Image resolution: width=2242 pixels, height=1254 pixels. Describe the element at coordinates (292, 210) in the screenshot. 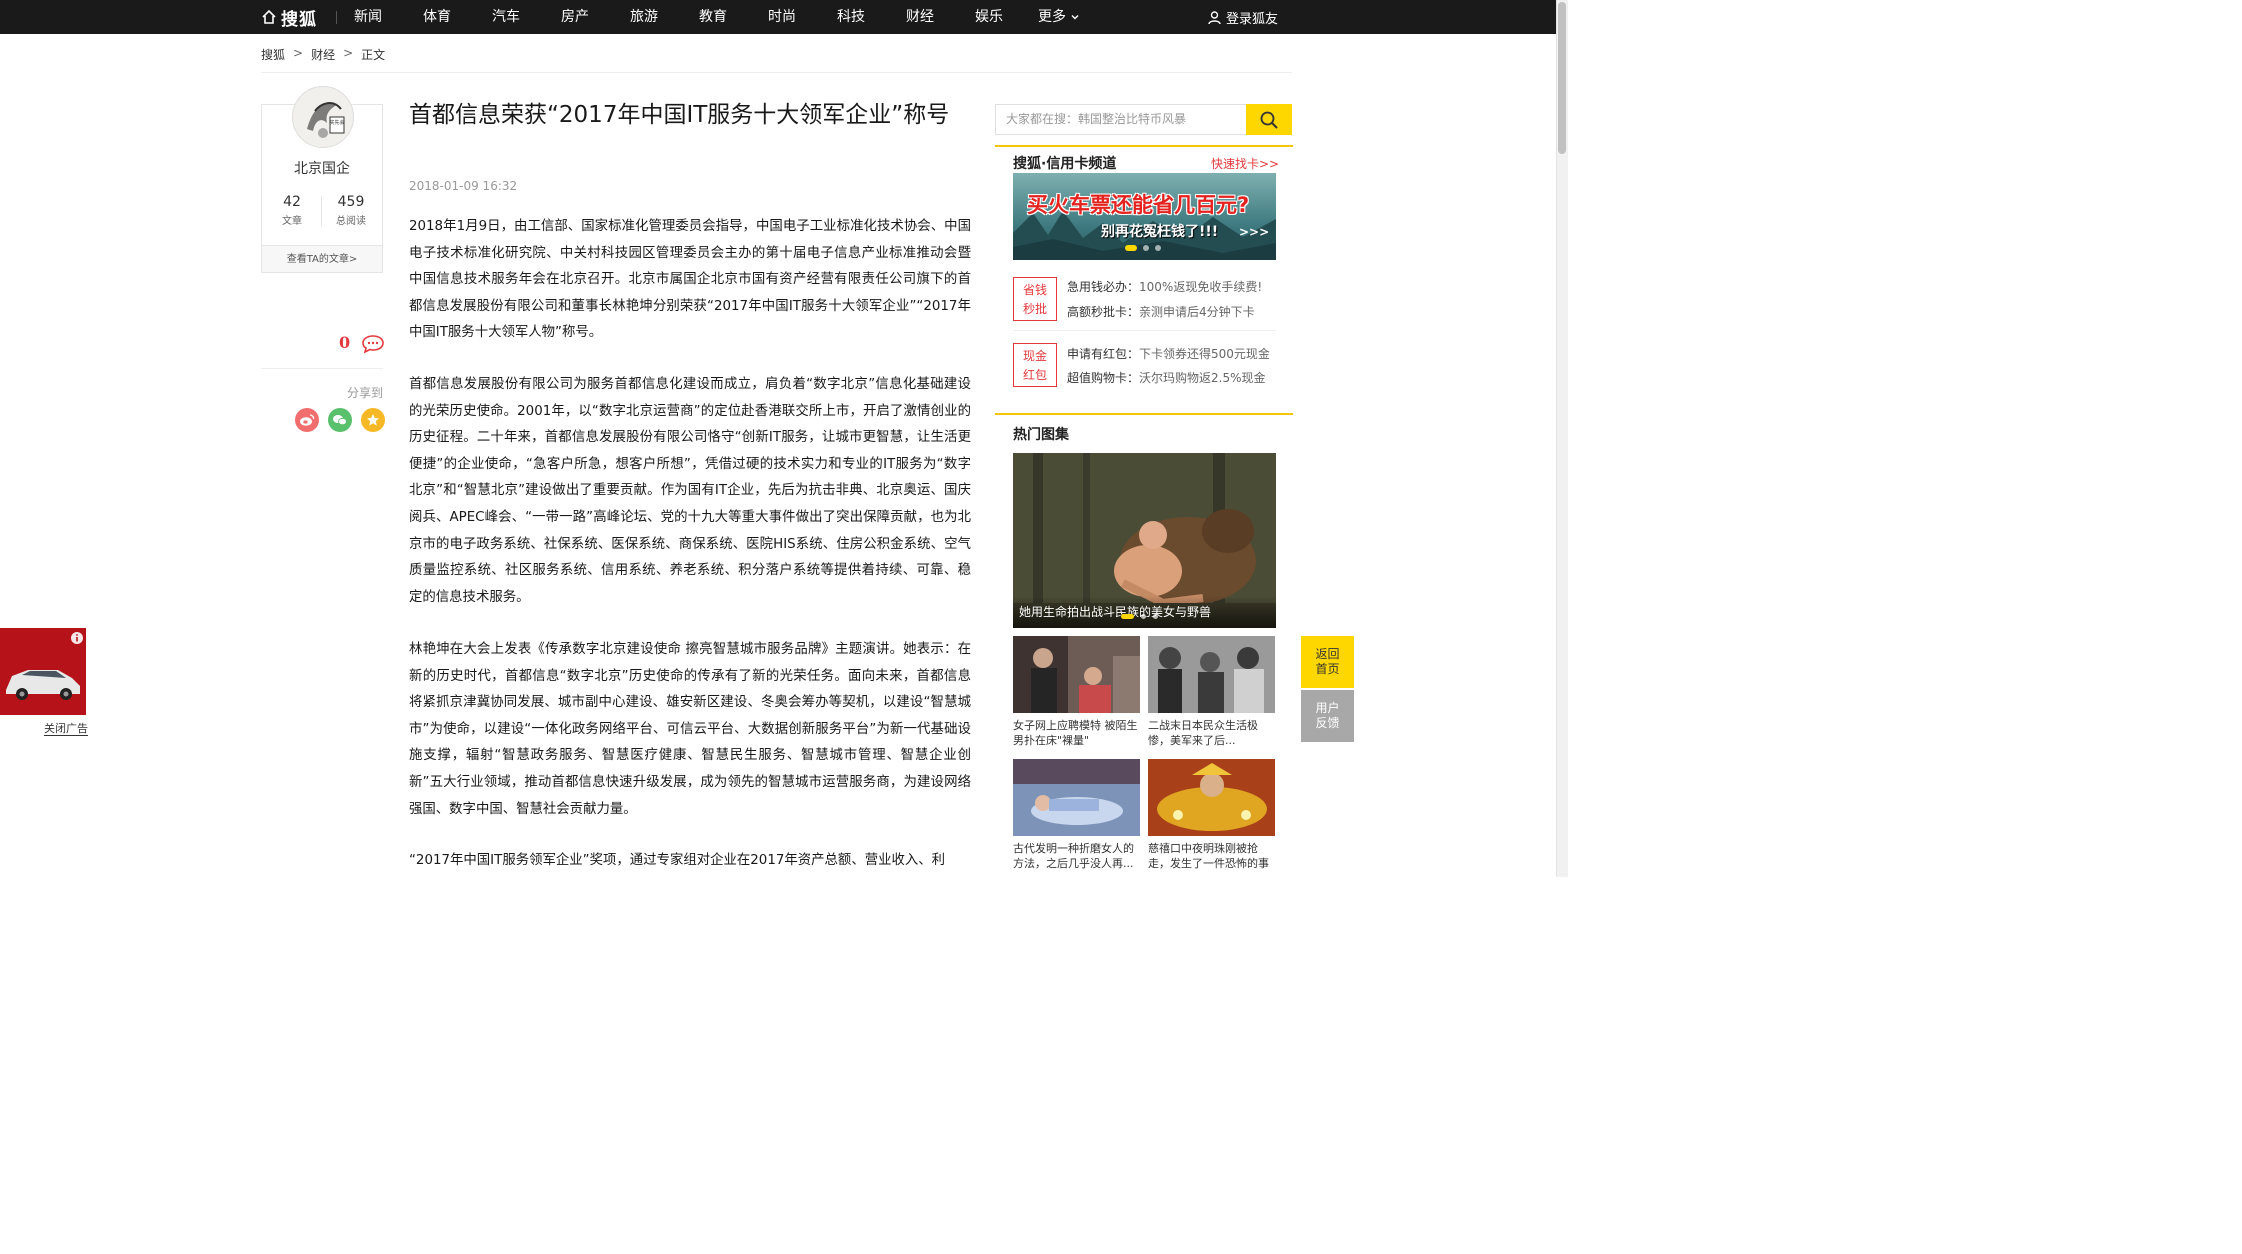

I see `stat-articles: 42 文章` at that location.